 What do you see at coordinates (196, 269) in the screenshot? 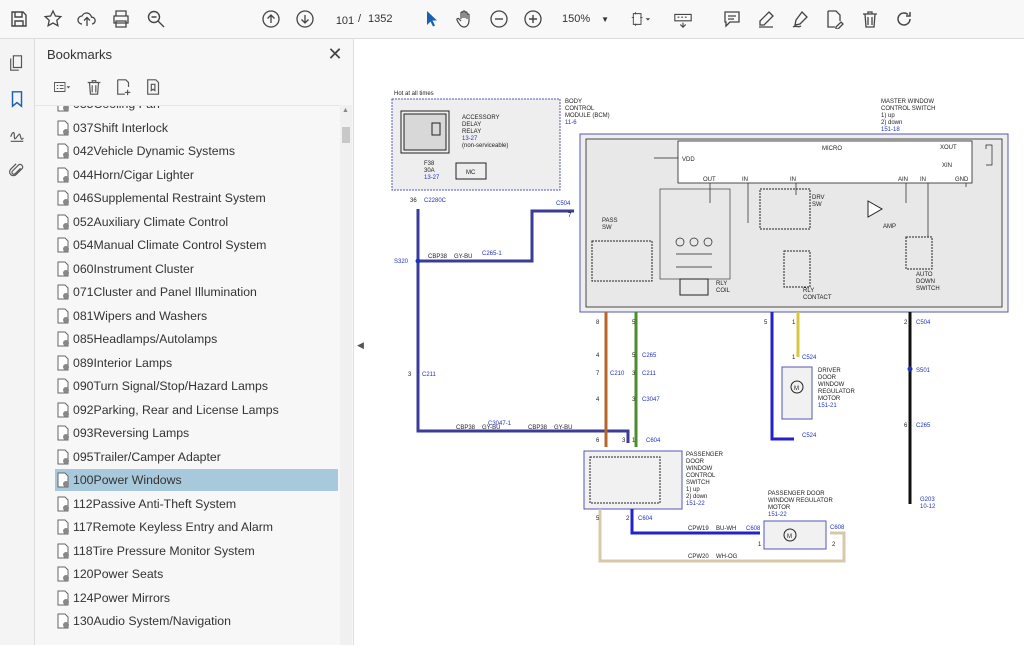
I see `bookmark-item: 060Instrument Cluster` at bounding box center [196, 269].